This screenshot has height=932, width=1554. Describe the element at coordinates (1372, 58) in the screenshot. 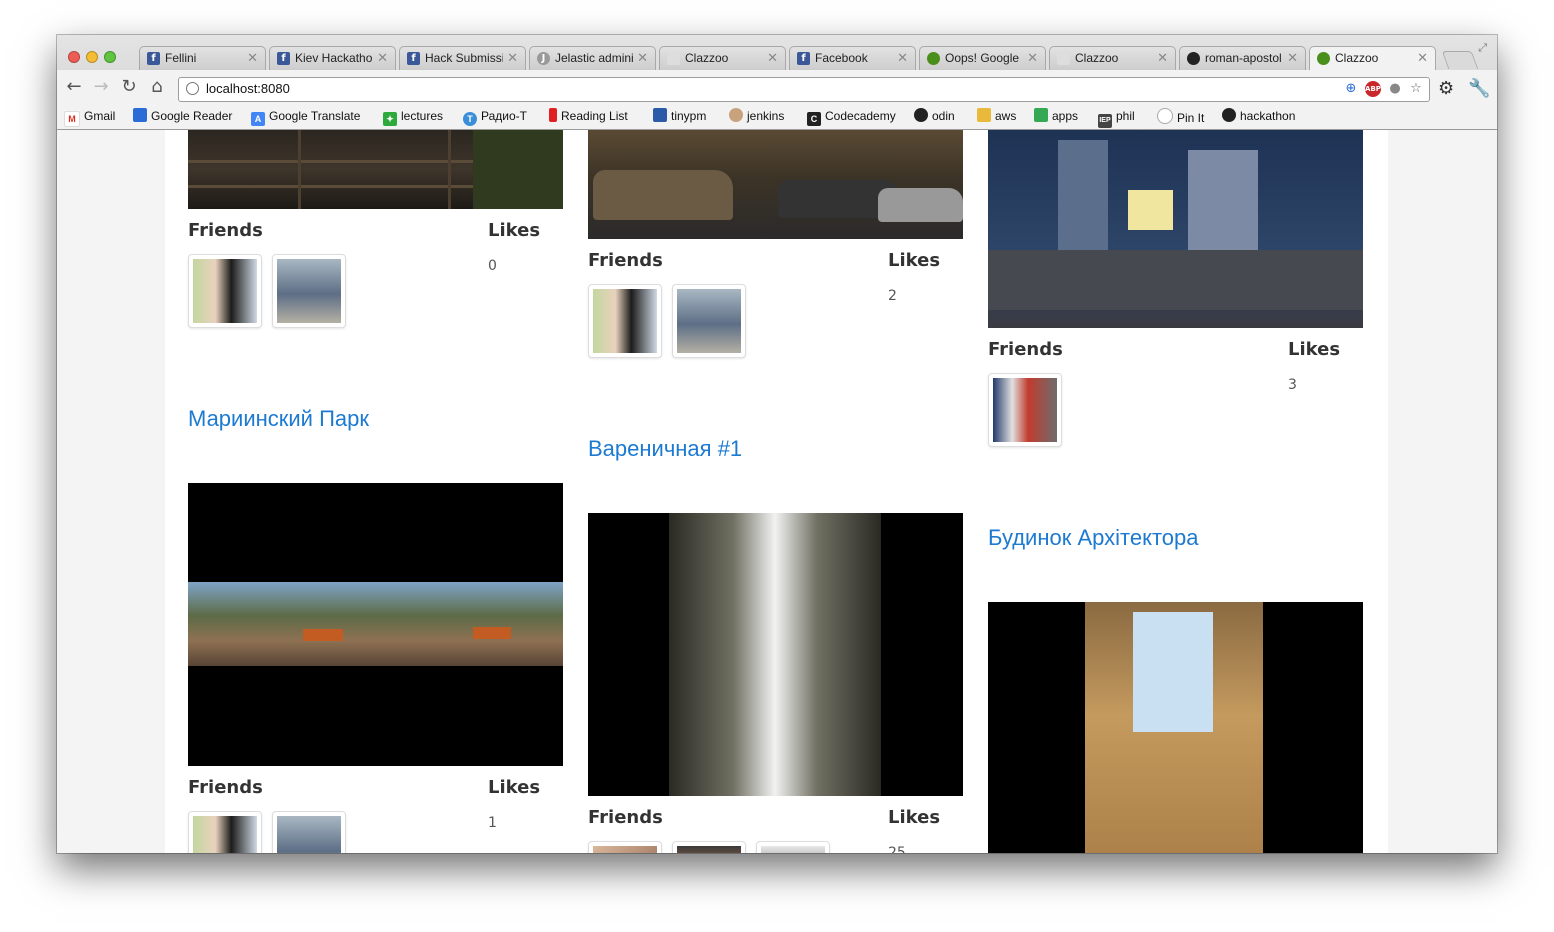

I see `tab-10-active: Clazzoo ✕` at that location.